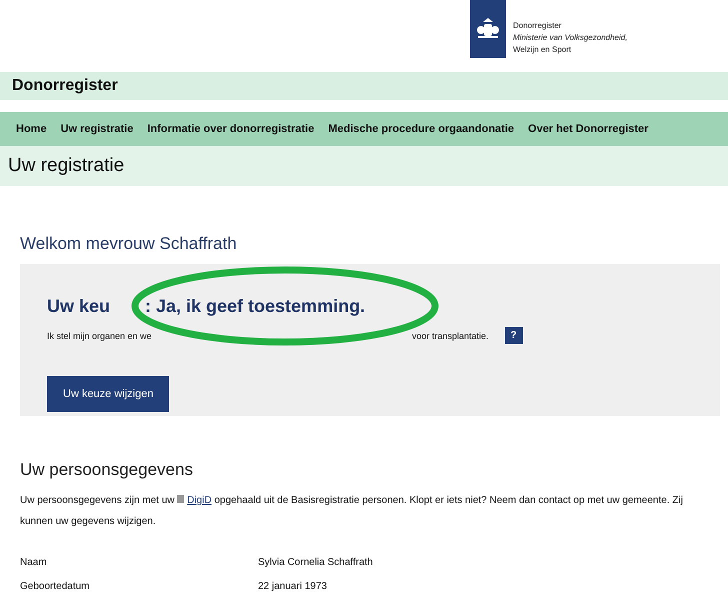  I want to click on logo-text: Ministerie van Volksgezondheid,, so click(570, 38).